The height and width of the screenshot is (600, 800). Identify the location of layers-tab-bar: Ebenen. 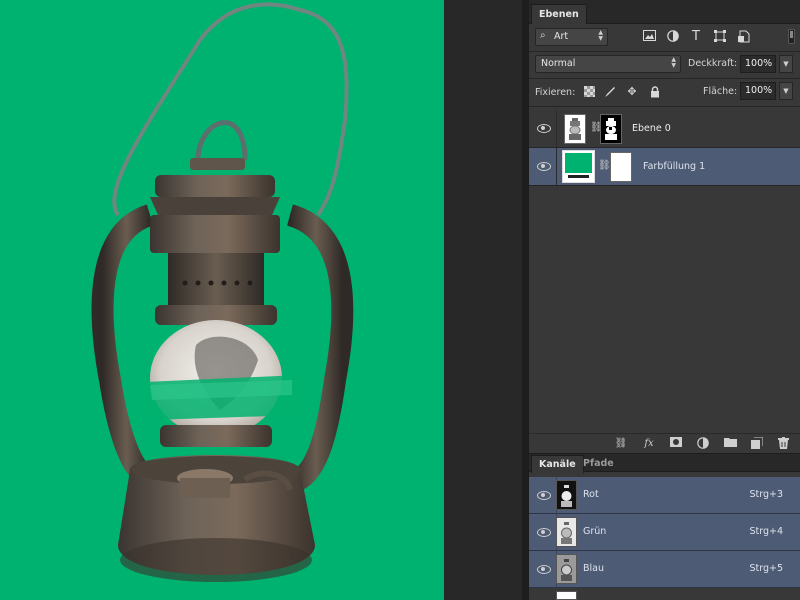
(664, 12).